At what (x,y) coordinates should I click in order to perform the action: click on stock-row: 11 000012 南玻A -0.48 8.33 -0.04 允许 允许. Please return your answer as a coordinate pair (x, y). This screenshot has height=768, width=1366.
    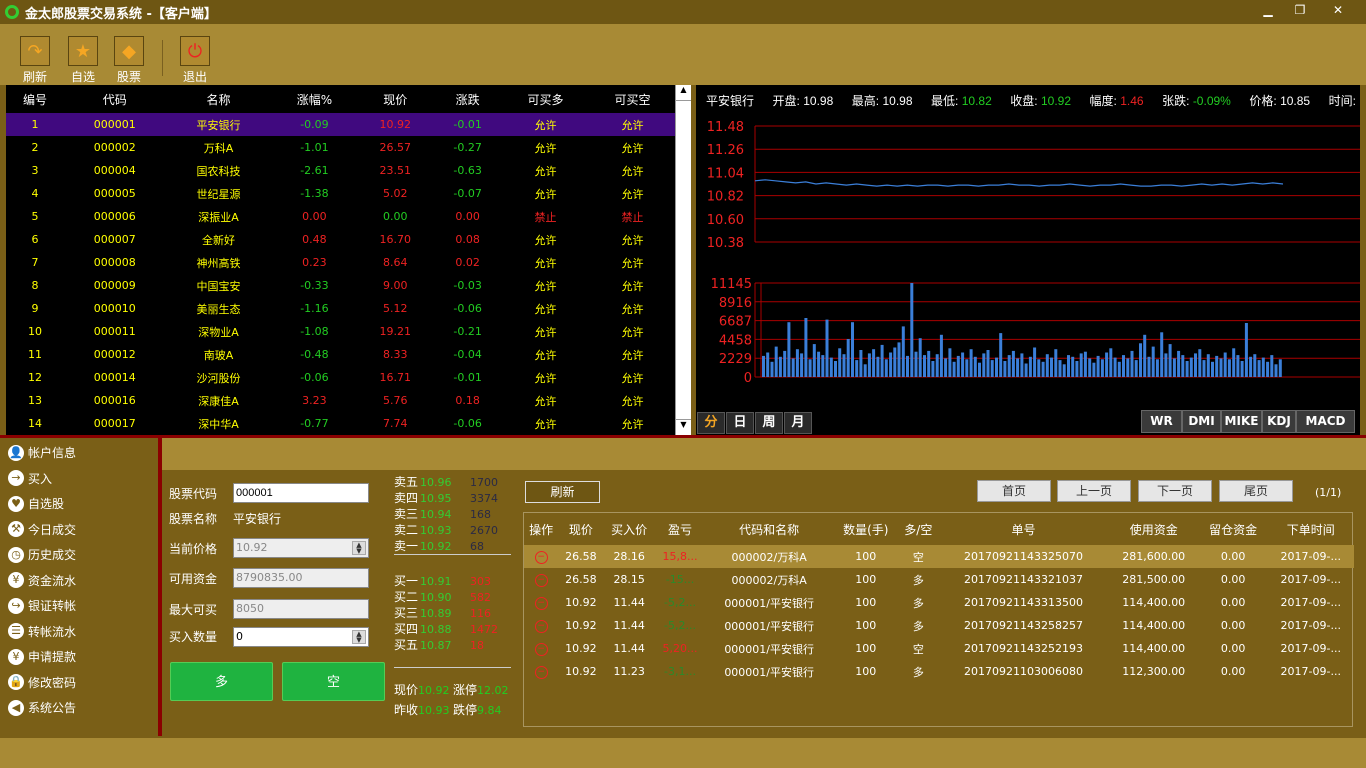
    Looking at the image, I should click on (341, 354).